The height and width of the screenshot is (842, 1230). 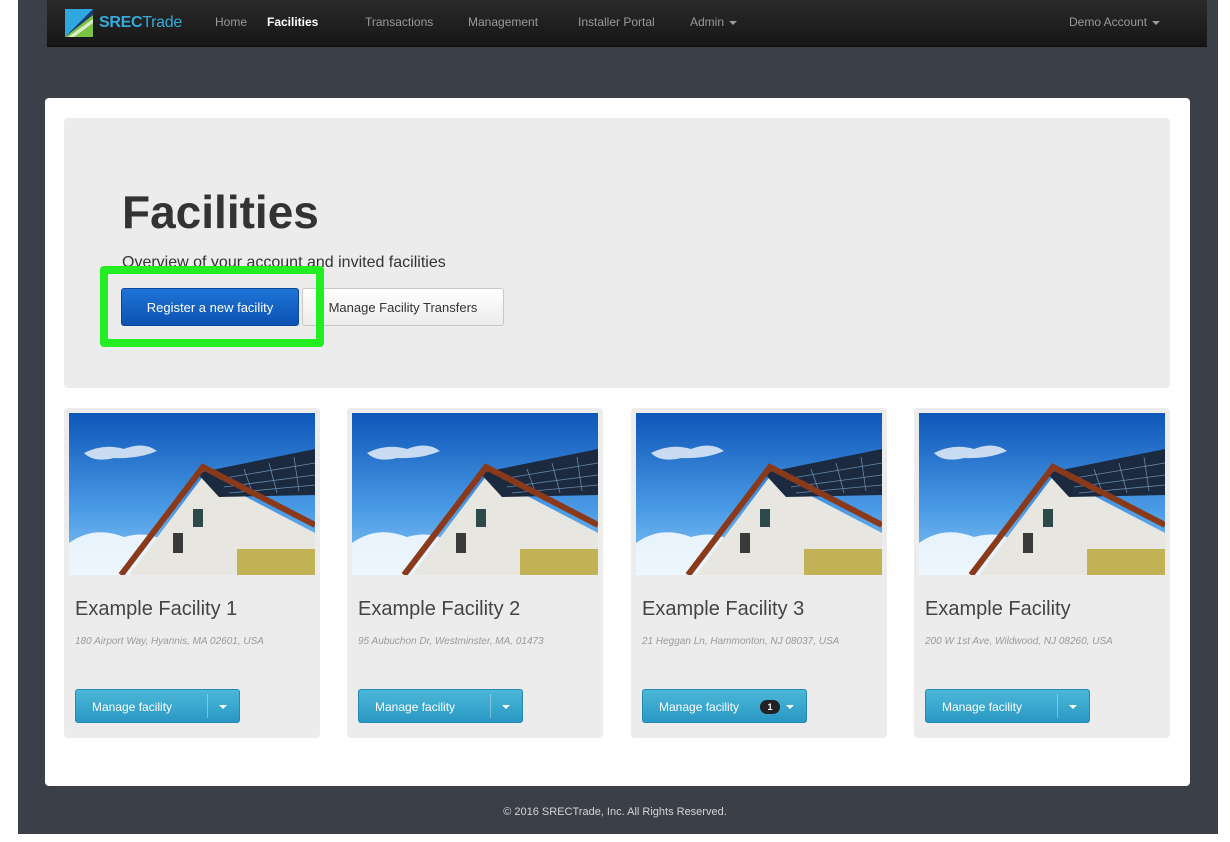 What do you see at coordinates (1224, 421) in the screenshot?
I see `window-frame-right` at bounding box center [1224, 421].